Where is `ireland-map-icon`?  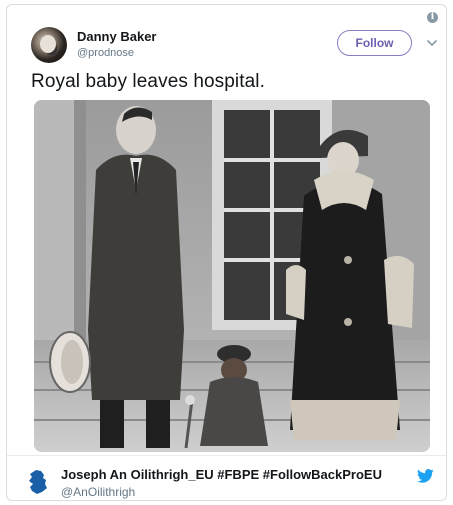
ireland-map-icon is located at coordinates (38, 482).